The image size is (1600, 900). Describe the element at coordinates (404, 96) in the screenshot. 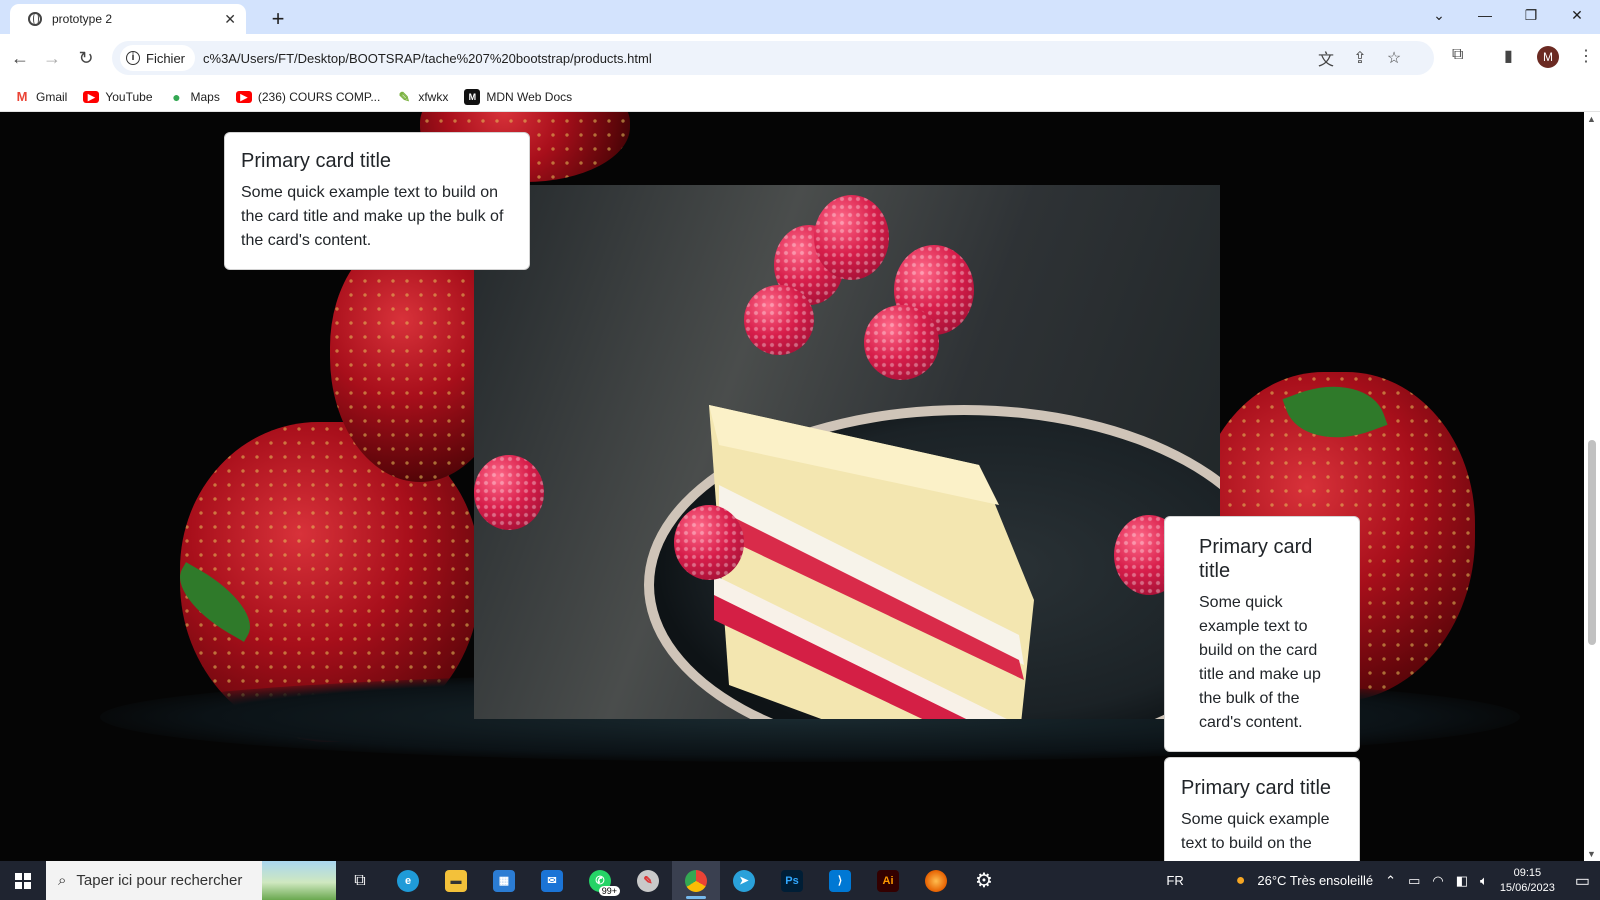

I see `xfwkx-icon: ✎` at that location.